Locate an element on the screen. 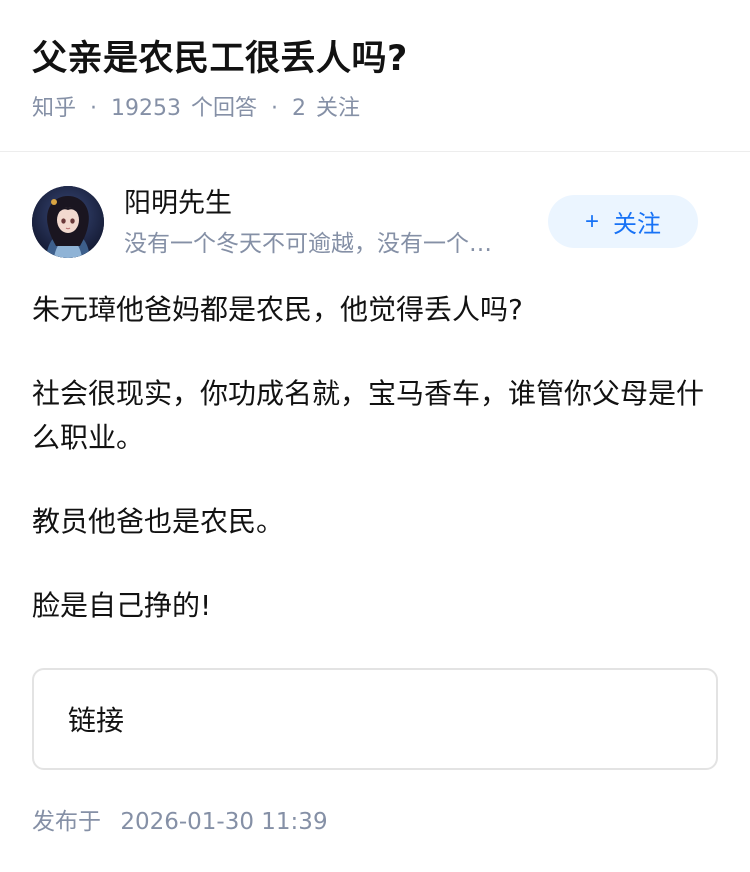 The height and width of the screenshot is (872, 750). publish-time: 发布于 2026-01-30 11:39 is located at coordinates (180, 822).